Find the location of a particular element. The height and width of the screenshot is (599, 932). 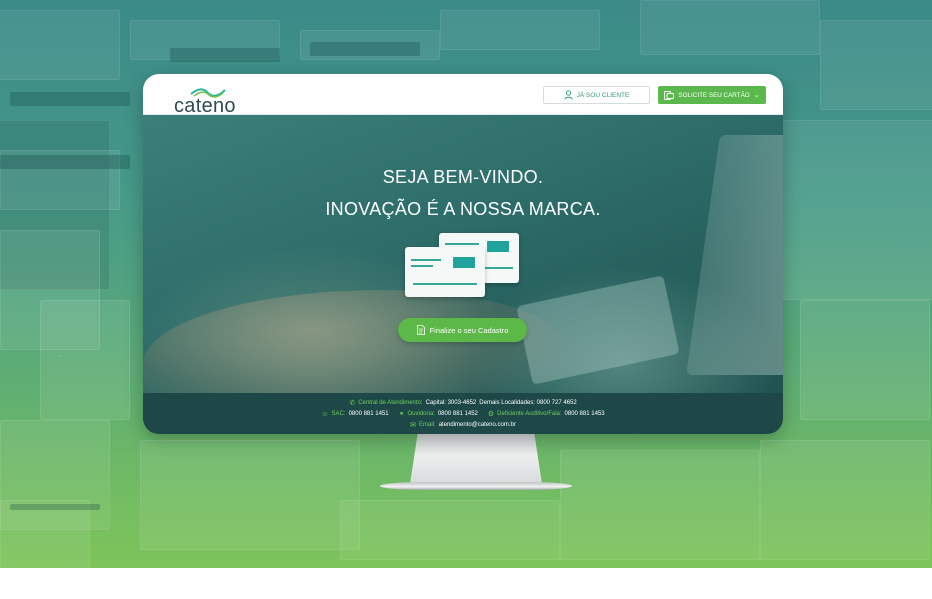

finalize-cadastro-label: Finalize o seu Cadastro is located at coordinates (469, 330).